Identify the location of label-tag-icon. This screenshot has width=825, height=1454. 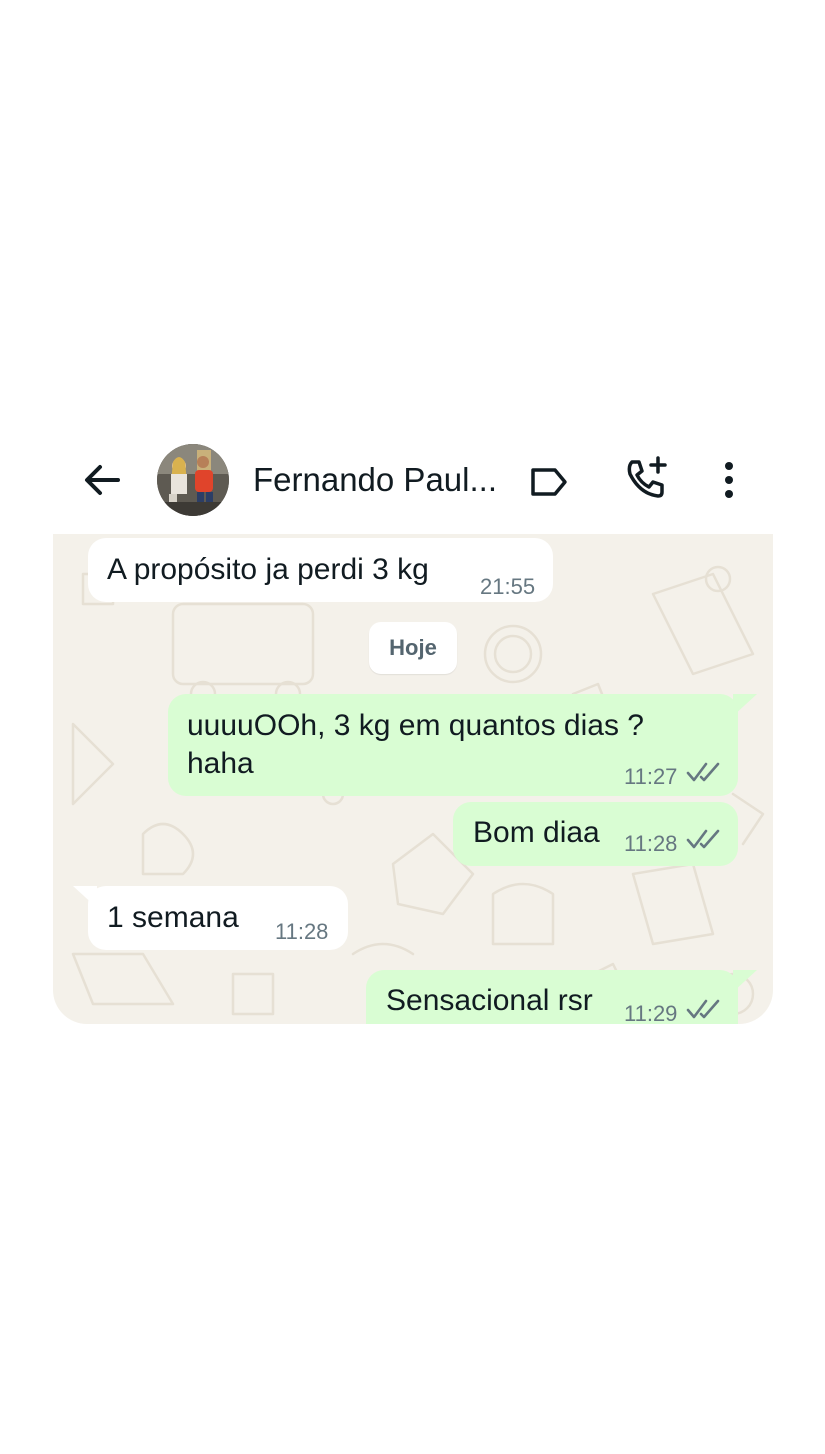
(549, 482).